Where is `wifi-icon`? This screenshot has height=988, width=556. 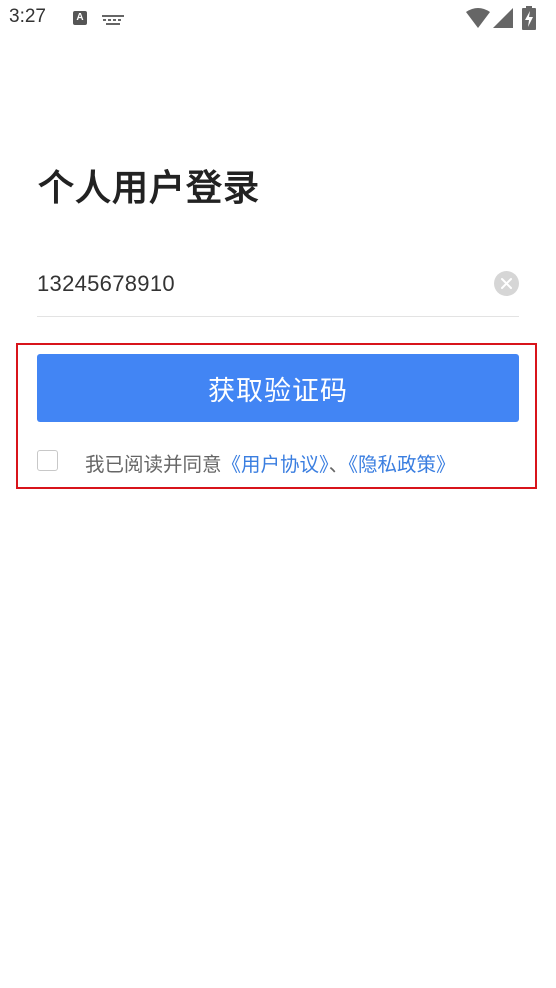
wifi-icon is located at coordinates (478, 20).